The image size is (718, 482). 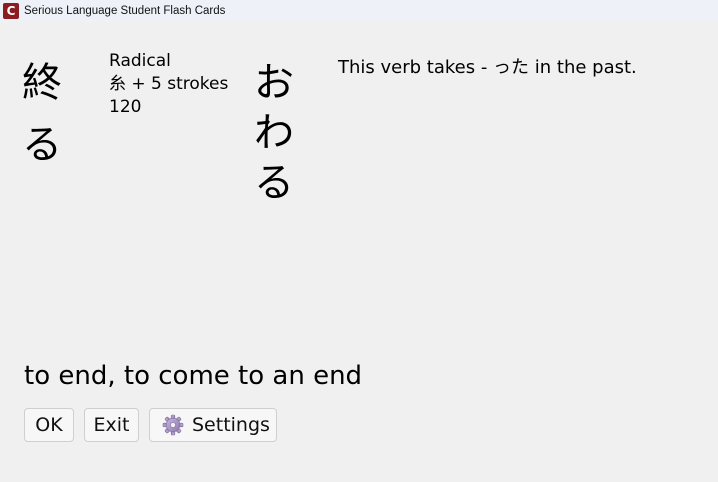 I want to click on kanji-word: 終 る, so click(x=52, y=114).